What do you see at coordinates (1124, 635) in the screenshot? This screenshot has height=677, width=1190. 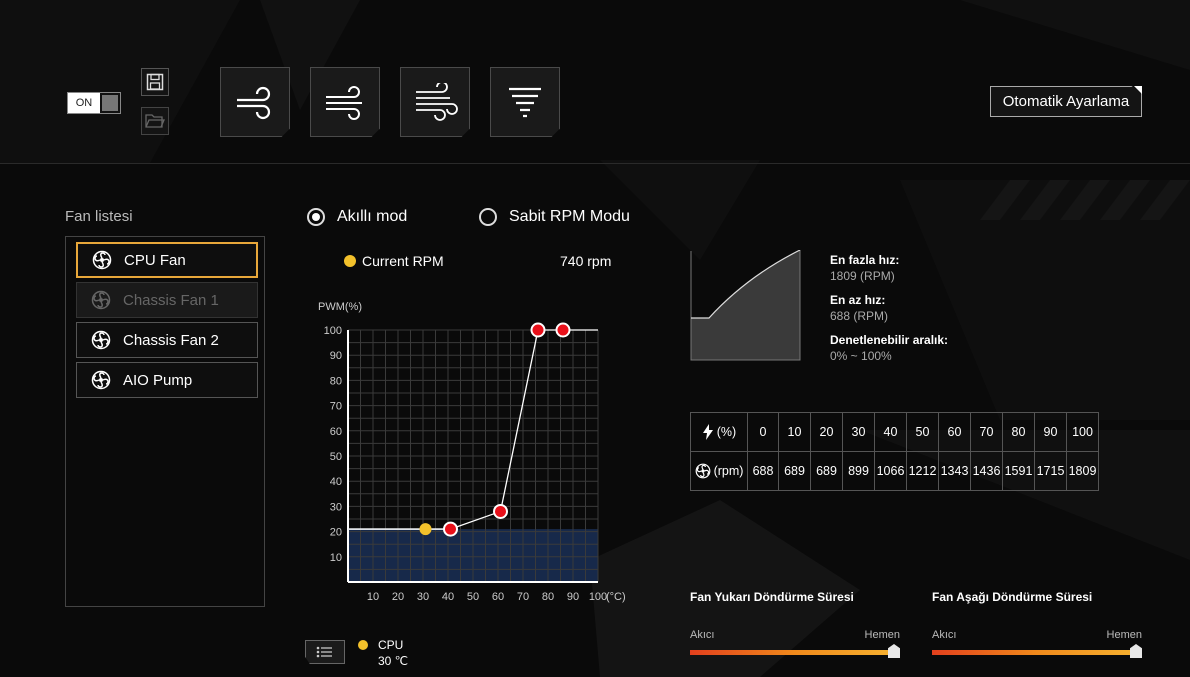 I see `spin-down-right-label: Hemen` at bounding box center [1124, 635].